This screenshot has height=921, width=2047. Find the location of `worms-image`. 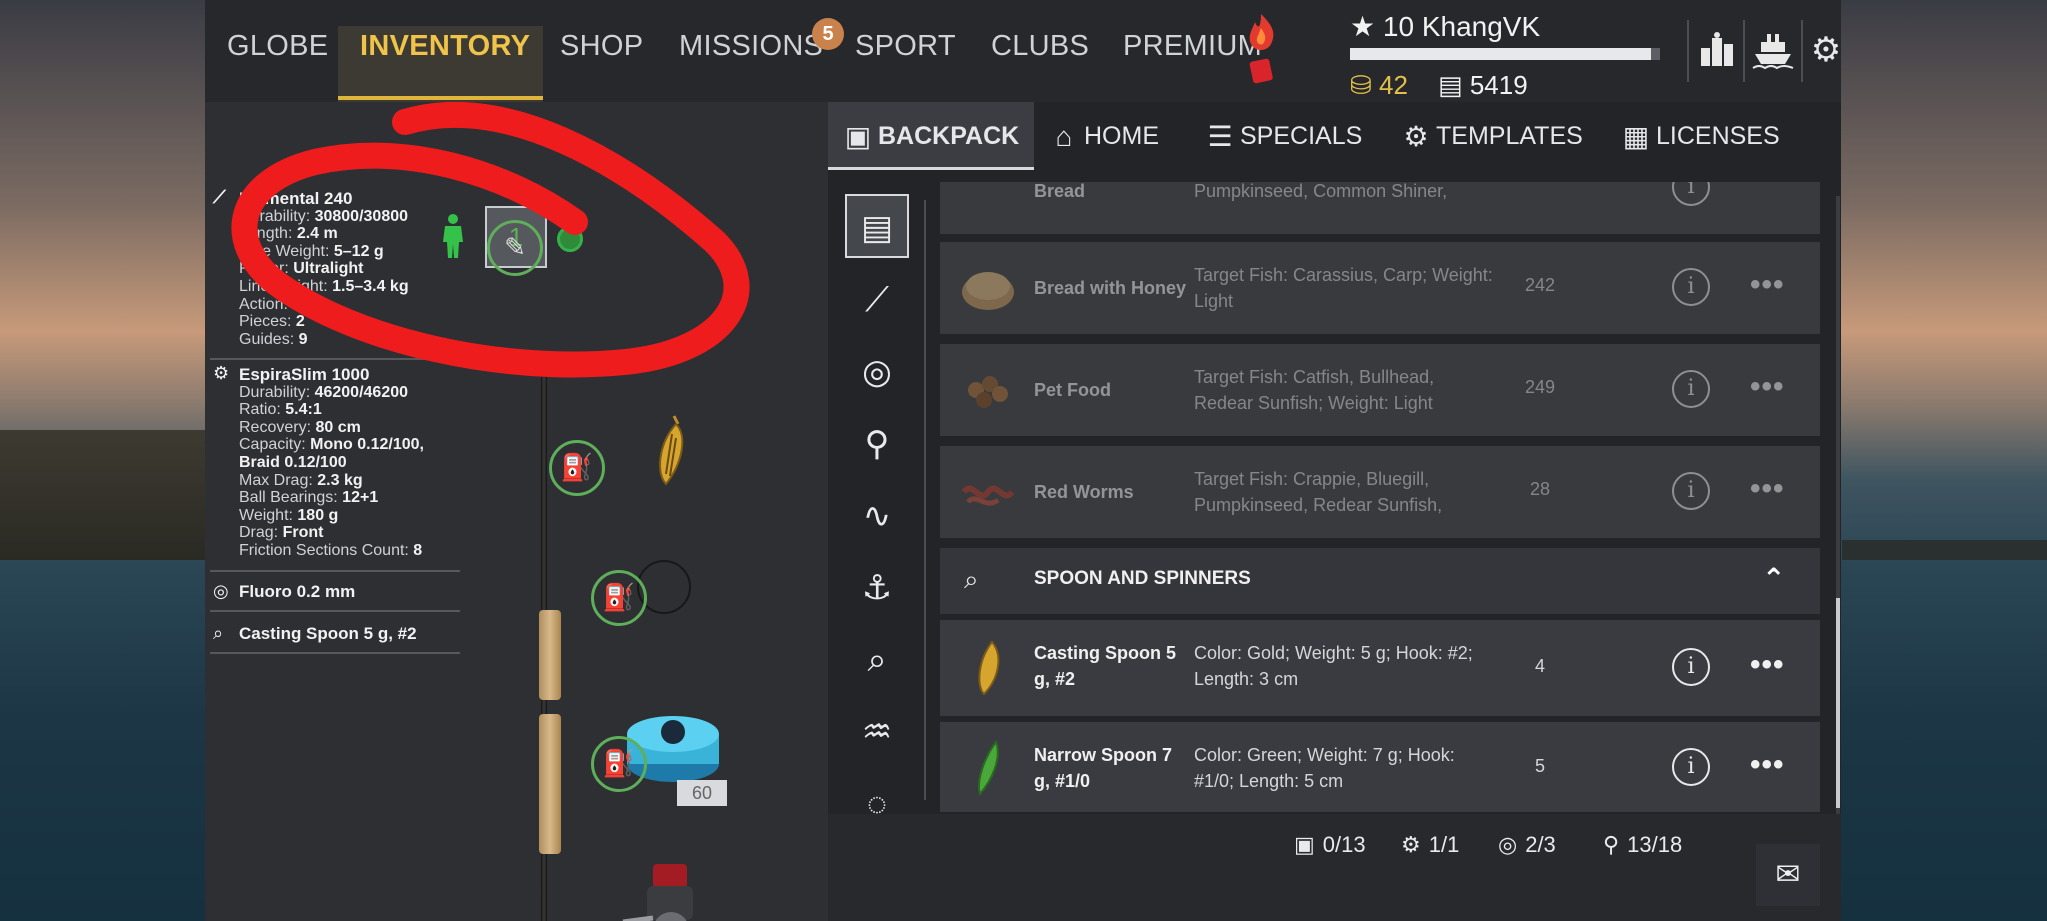

worms-image is located at coordinates (988, 495).